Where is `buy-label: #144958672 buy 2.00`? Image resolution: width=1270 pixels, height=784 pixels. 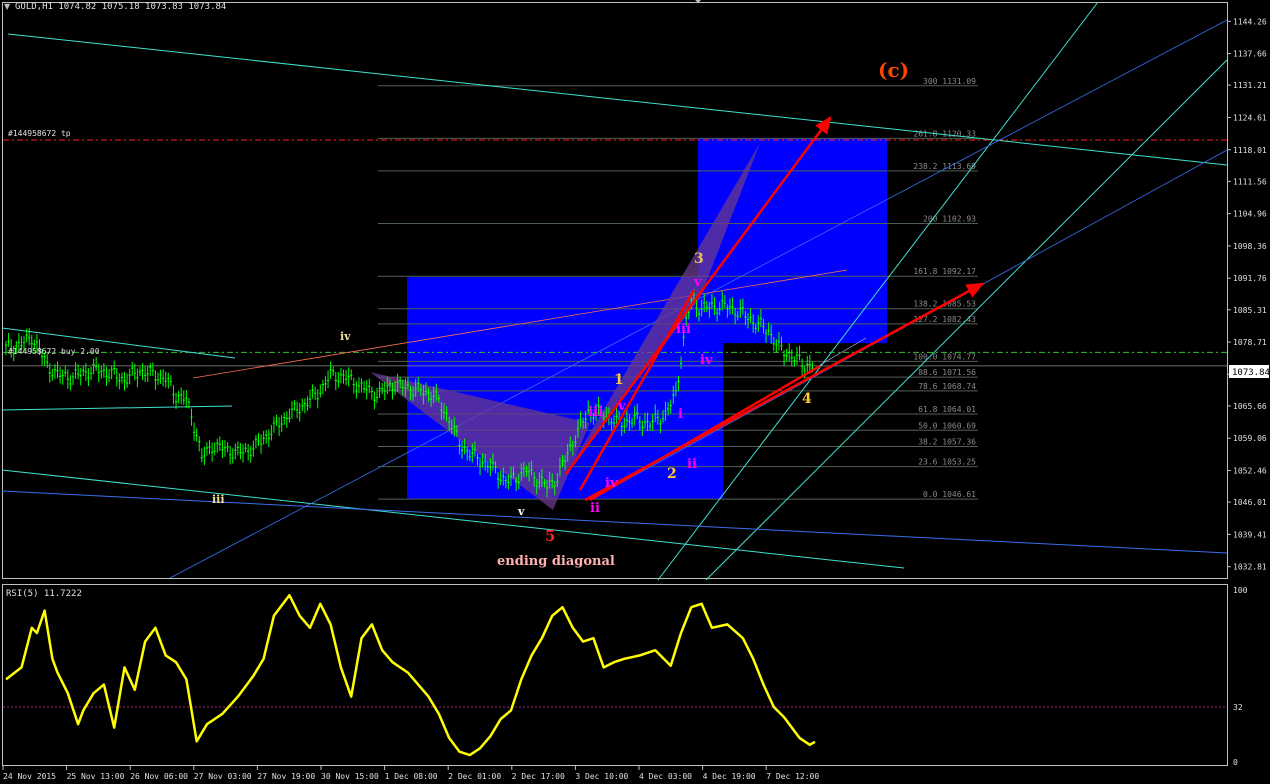
buy-label: #144958672 buy 2.00 is located at coordinates (54, 351).